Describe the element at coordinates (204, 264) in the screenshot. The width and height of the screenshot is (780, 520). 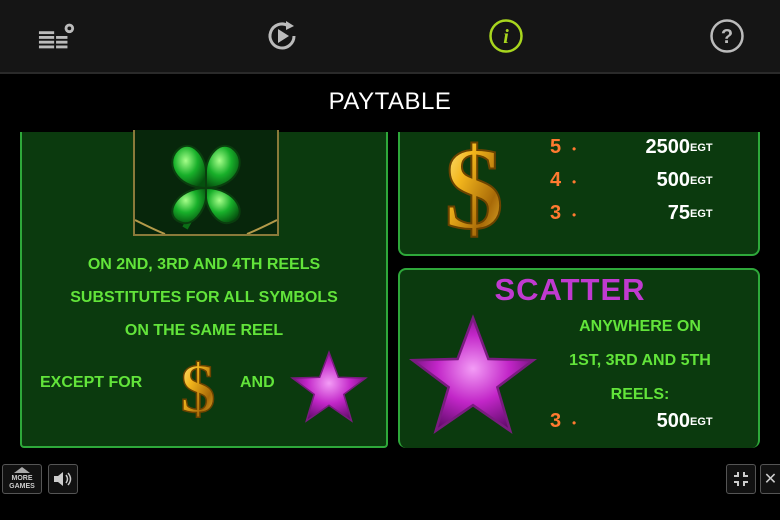
I see `wild-line-1: ON 2ND, 3RD AND 4TH REELS` at that location.